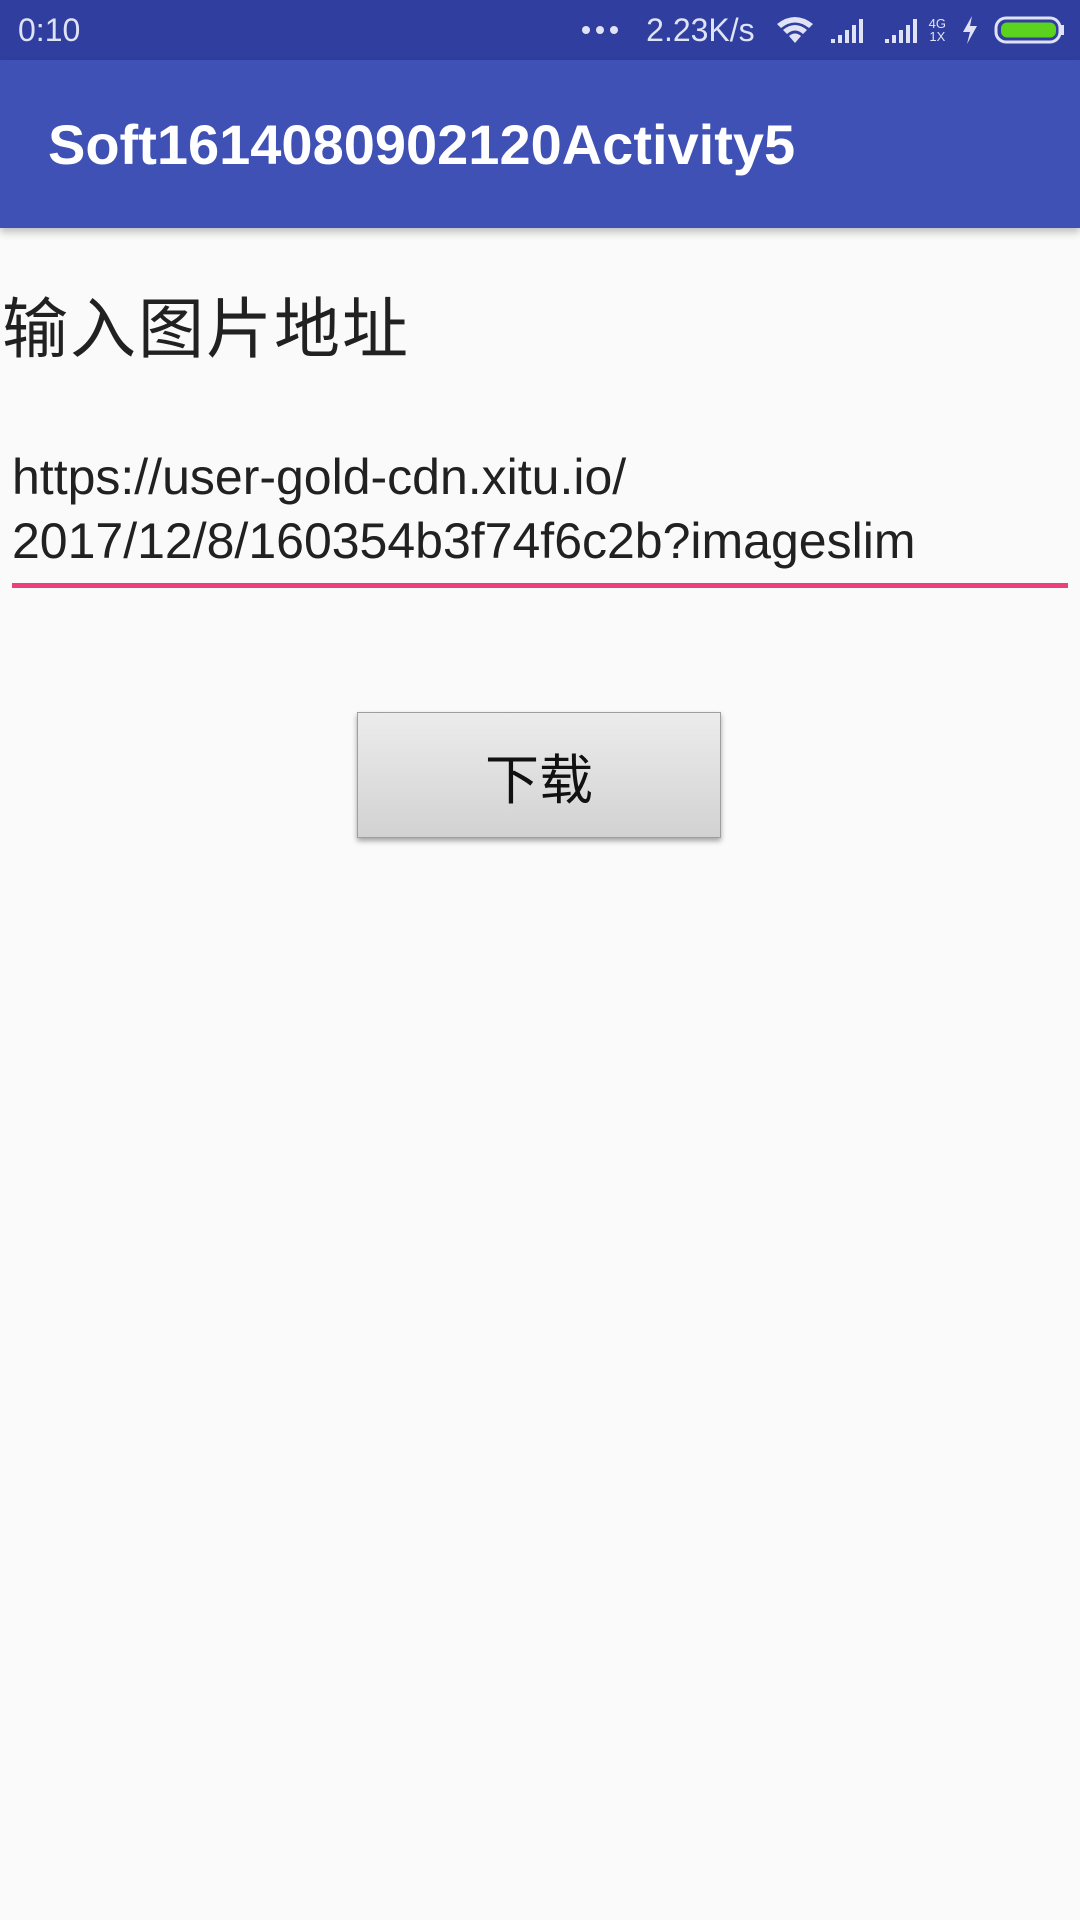 The height and width of the screenshot is (1920, 1080). Describe the element at coordinates (600, 30) in the screenshot. I see `more-dots-icon` at that location.